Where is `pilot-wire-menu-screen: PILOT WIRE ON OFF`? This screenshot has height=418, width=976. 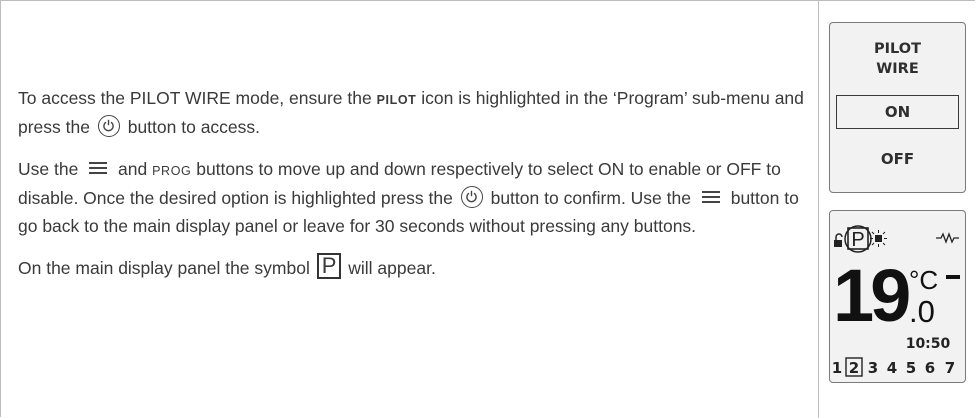 pilot-wire-menu-screen: PILOT WIRE ON OFF is located at coordinates (897, 107).